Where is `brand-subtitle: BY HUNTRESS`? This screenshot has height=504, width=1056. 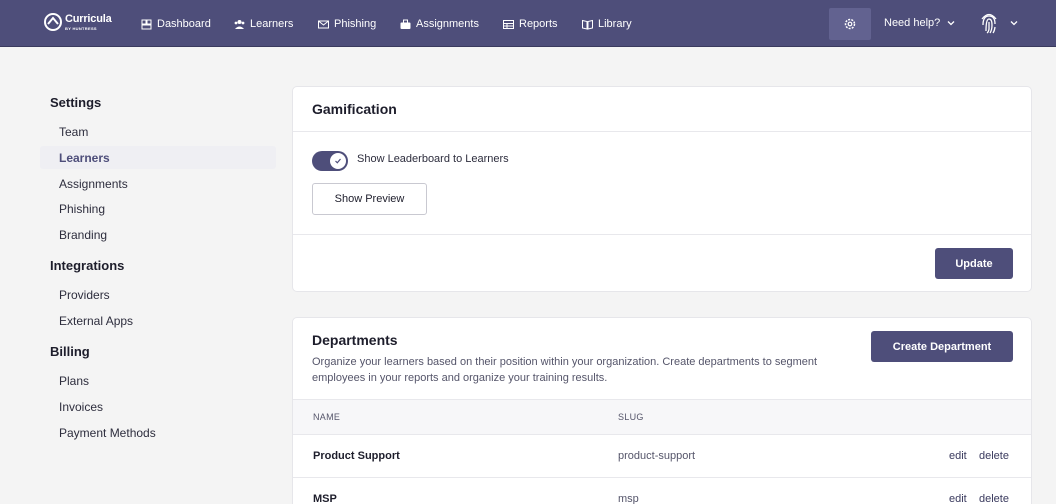 brand-subtitle: BY HUNTRESS is located at coordinates (81, 28).